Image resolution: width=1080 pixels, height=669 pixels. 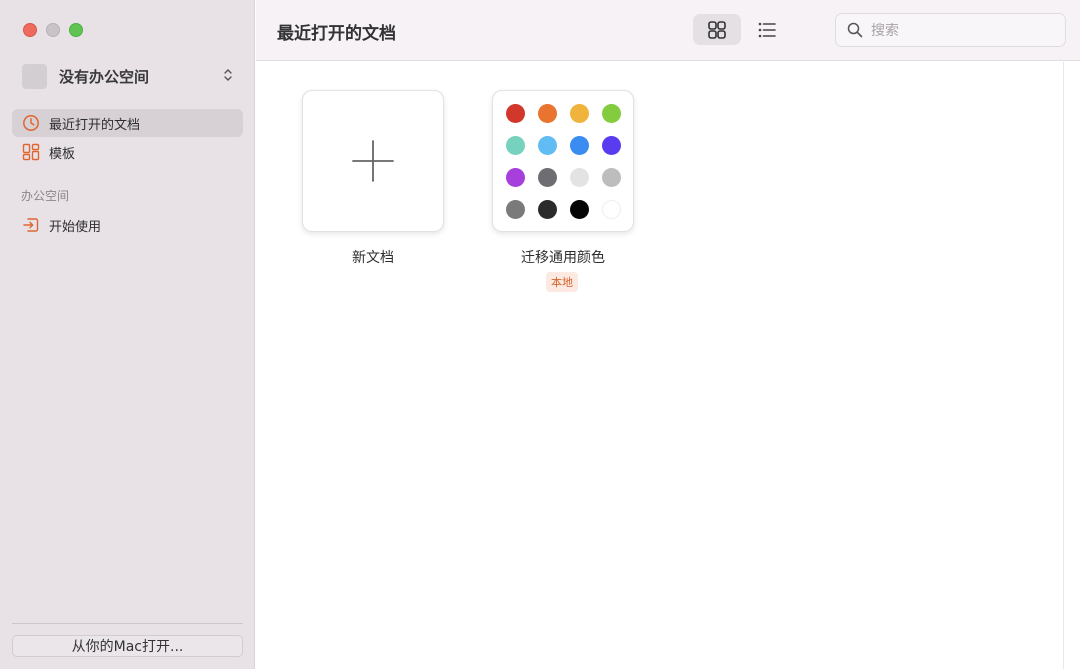 I want to click on sidebar-item-label: 开始使用, so click(x=75, y=227).